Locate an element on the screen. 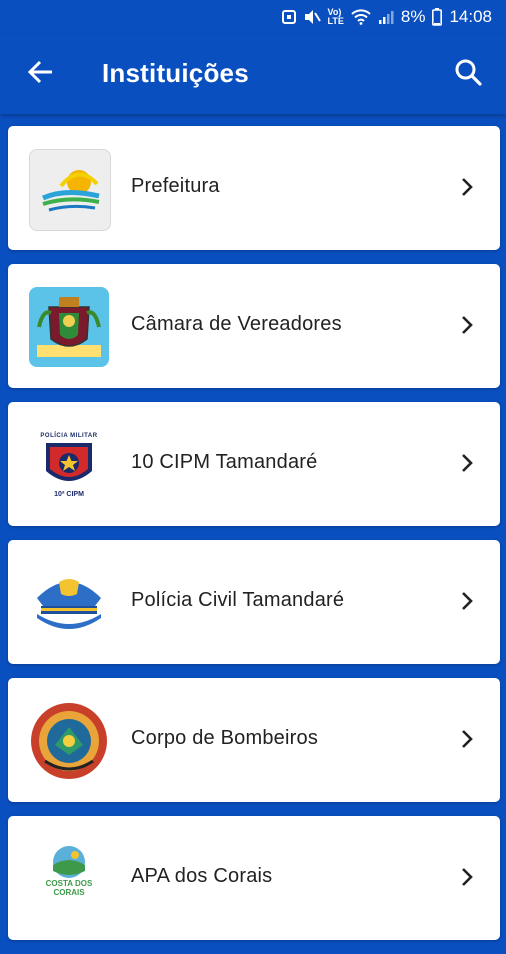  page-title: Instituições is located at coordinates (175, 73).